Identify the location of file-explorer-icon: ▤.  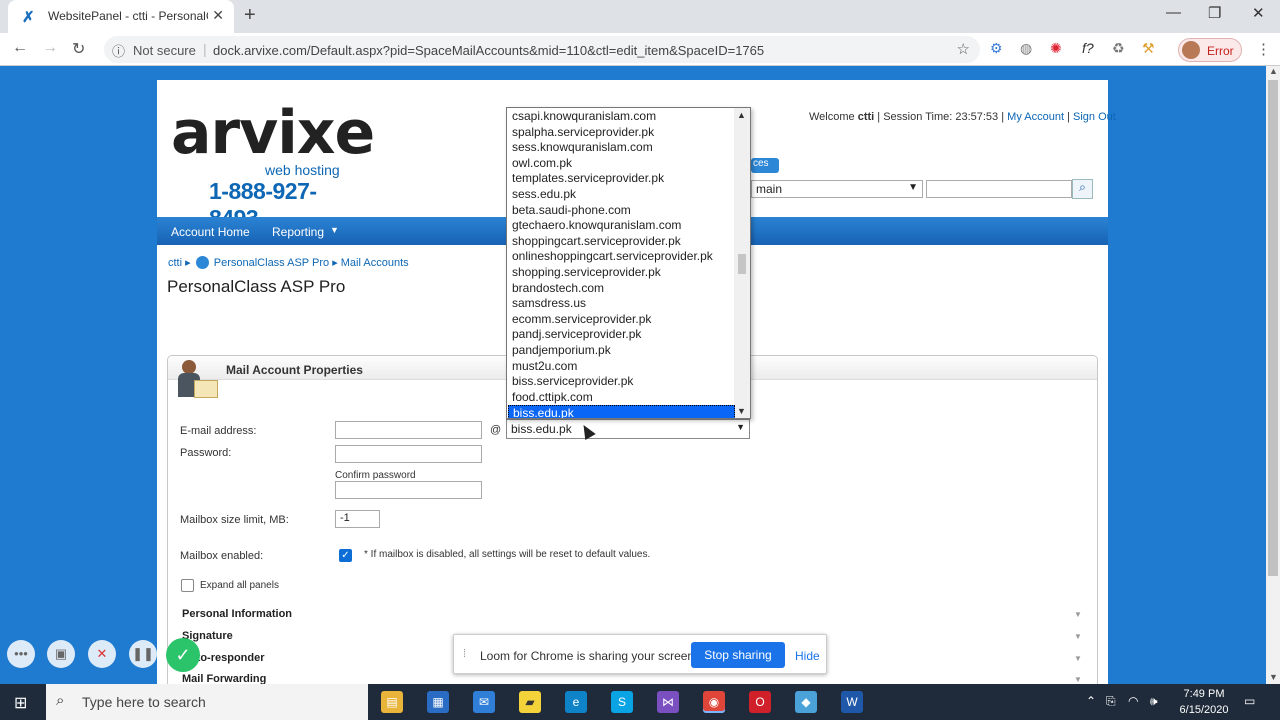
(392, 702).